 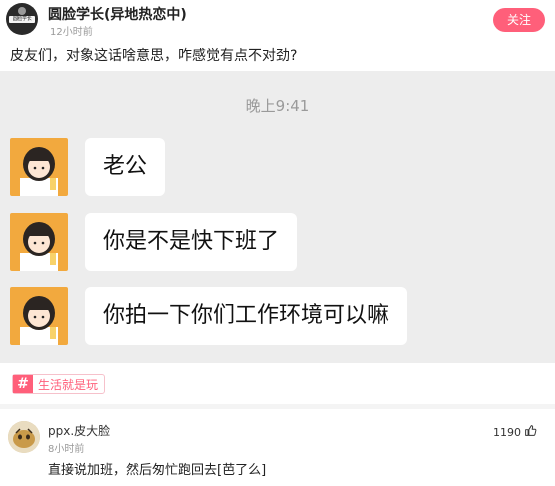 I want to click on comment-time: 8小时前, so click(x=66, y=449).